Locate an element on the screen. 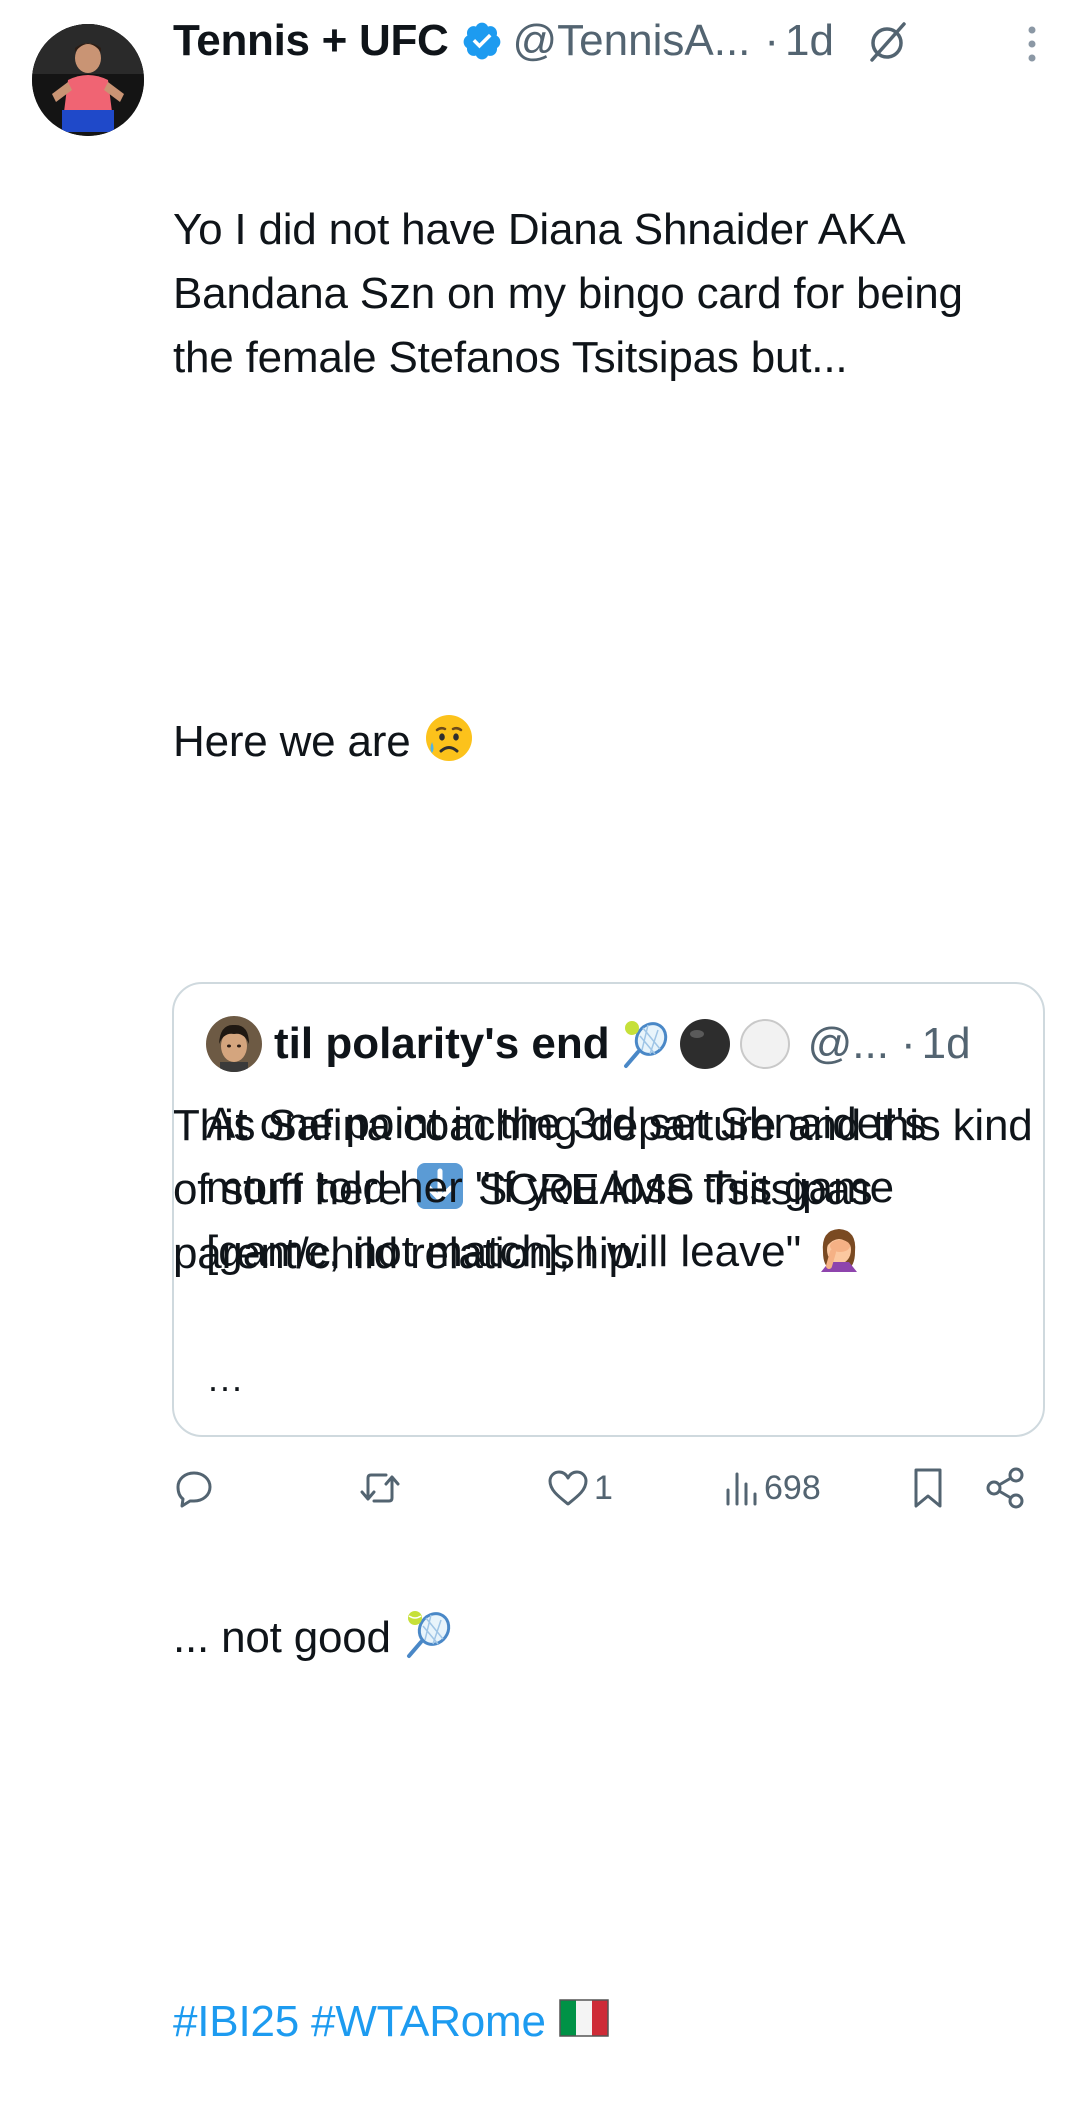 Image resolution: width=1080 pixels, height=2118 pixels. tweet-action-bar: 1 698 is located at coordinates (607, 1488).